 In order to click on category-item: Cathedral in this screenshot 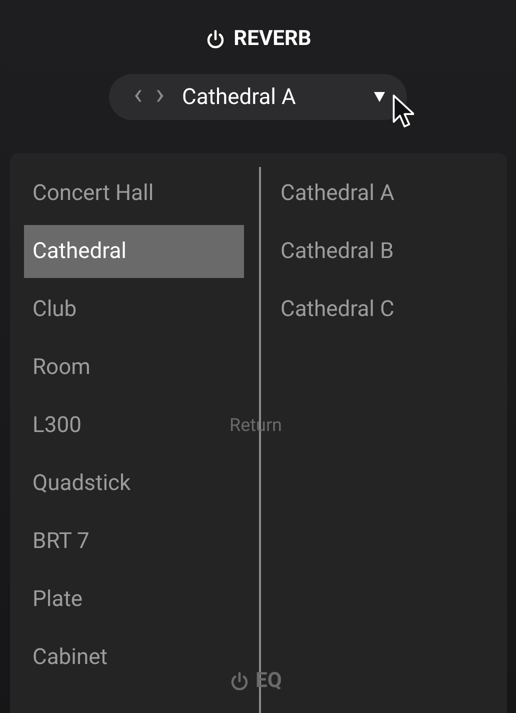, I will do `click(134, 251)`.